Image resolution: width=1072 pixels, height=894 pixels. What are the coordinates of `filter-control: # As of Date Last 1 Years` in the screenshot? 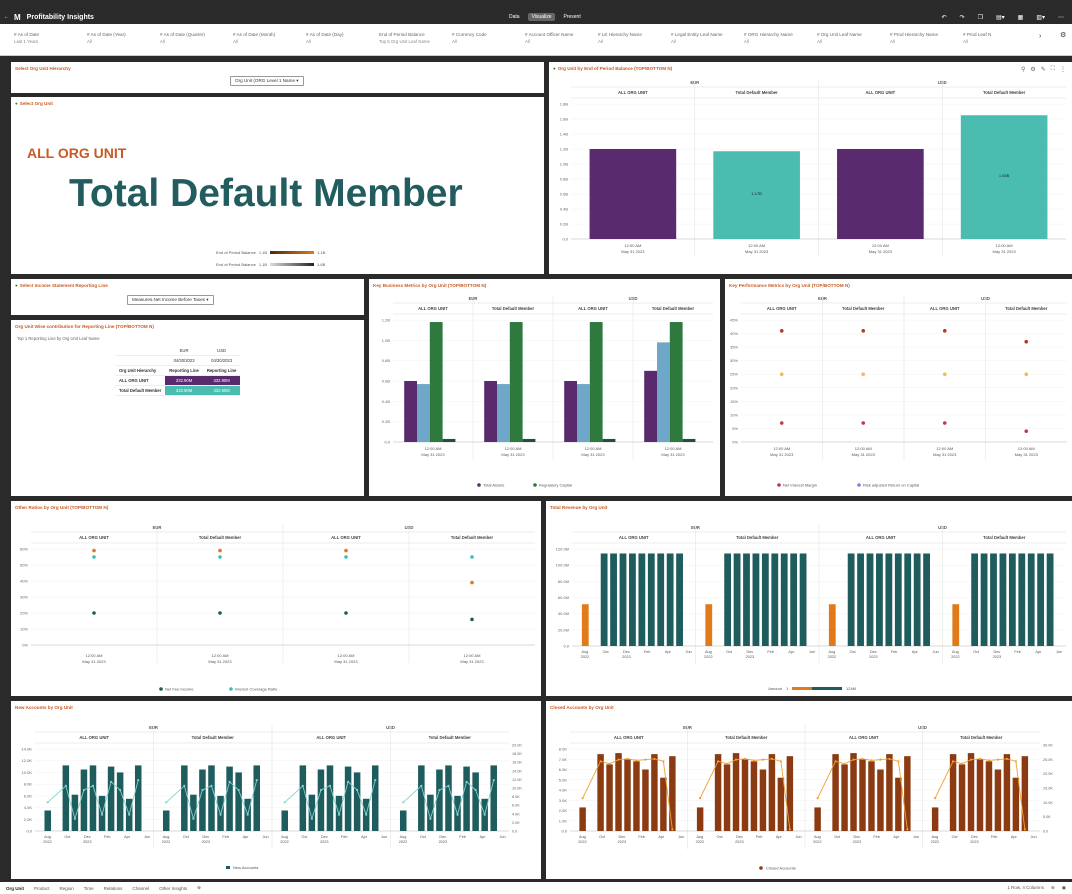 It's located at (26, 39).